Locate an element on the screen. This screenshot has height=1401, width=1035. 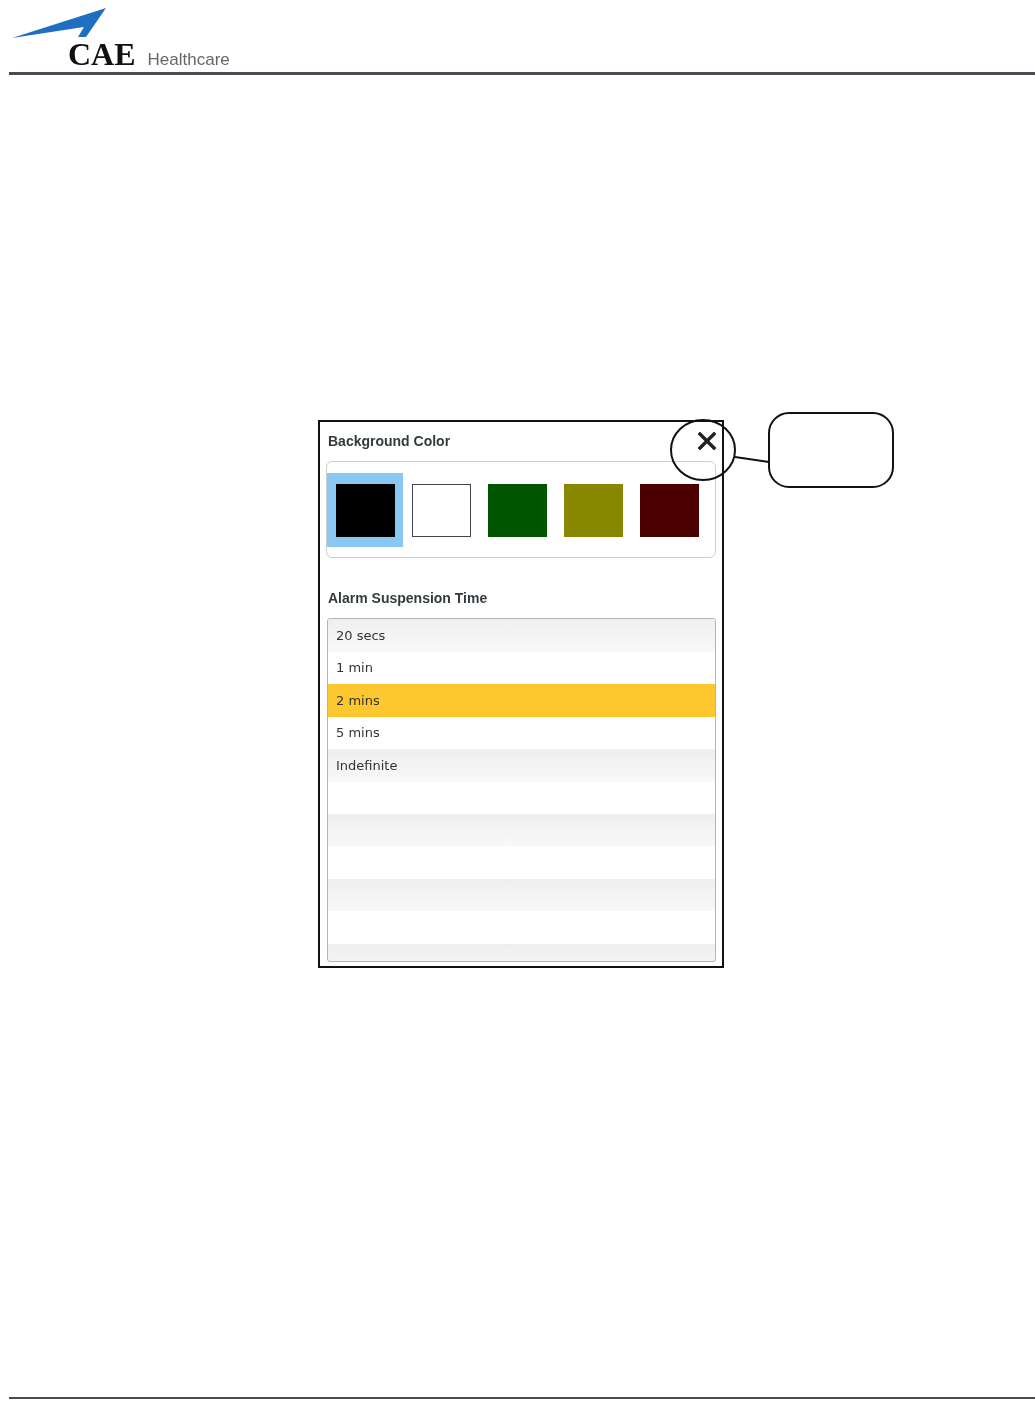
list-item: 2 mins is located at coordinates (521, 700).